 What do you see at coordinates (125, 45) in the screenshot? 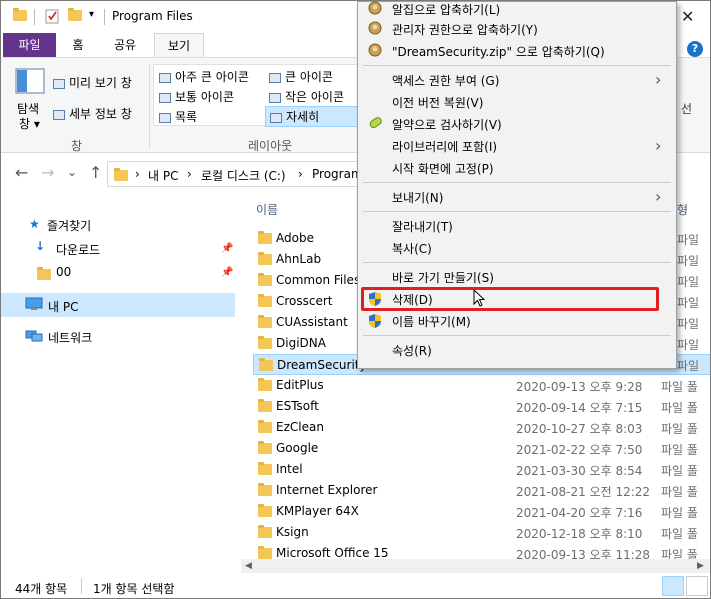
I see `tab-share: 공유` at bounding box center [125, 45].